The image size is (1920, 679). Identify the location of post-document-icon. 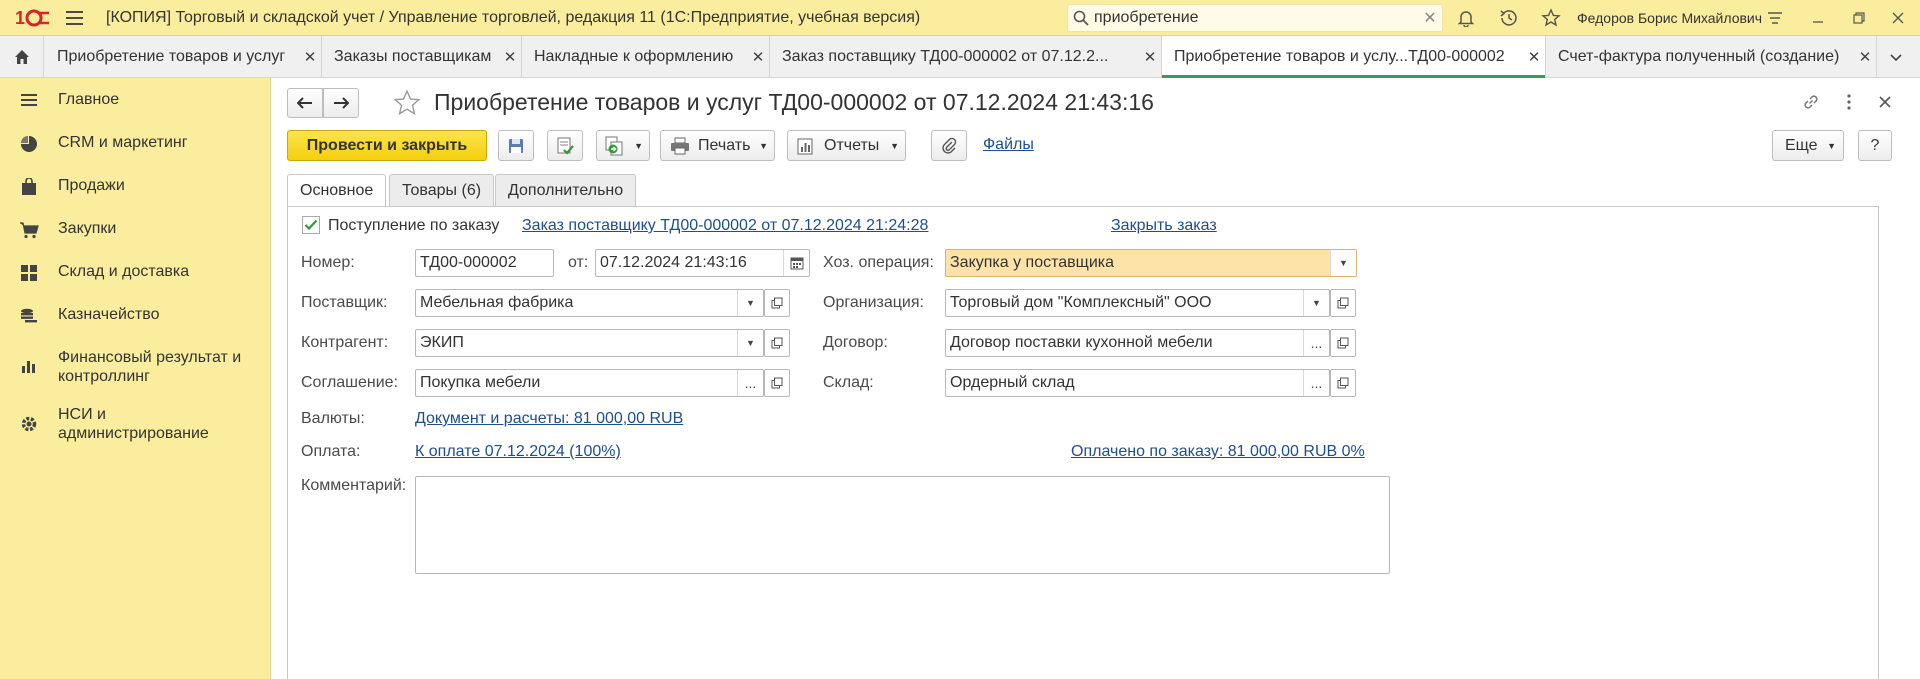
(565, 146).